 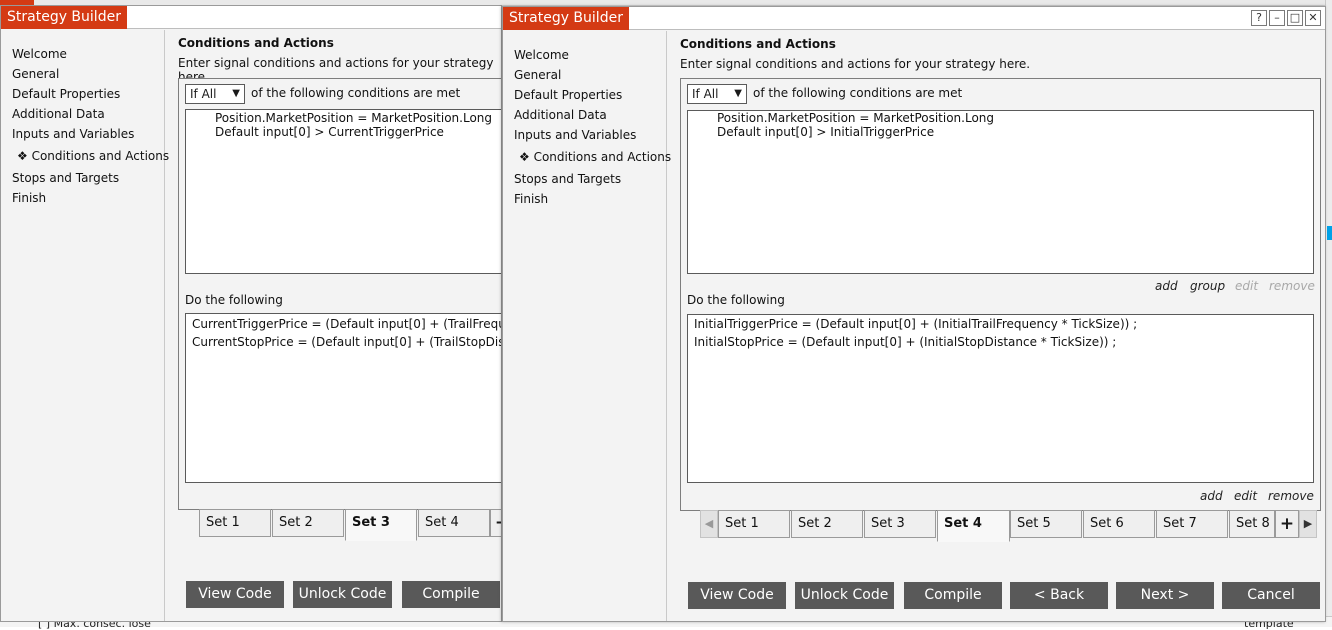 What do you see at coordinates (1259, 18) in the screenshot?
I see `help-icon: ?` at bounding box center [1259, 18].